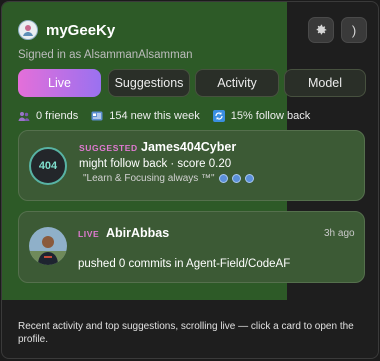  I want to click on app-title: myGeeKy, so click(81, 30).